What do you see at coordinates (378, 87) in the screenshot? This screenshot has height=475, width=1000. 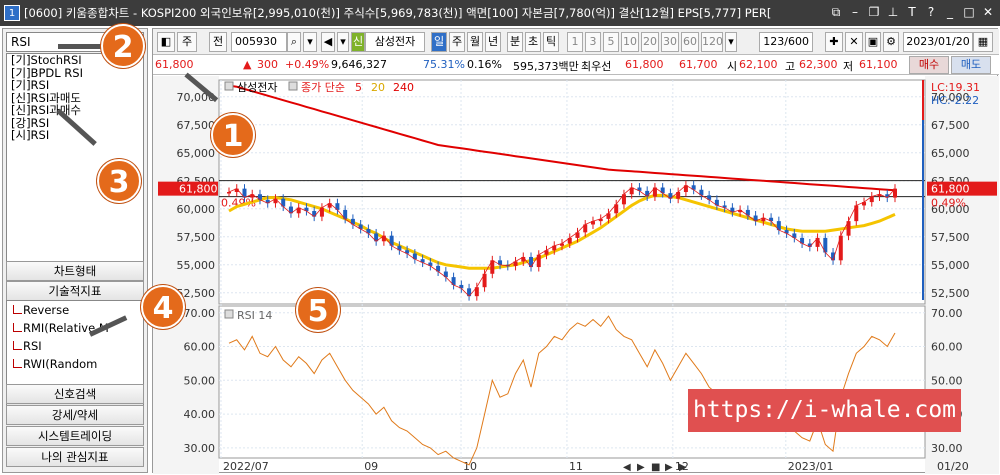 I see `legend-ma20: 20` at bounding box center [378, 87].